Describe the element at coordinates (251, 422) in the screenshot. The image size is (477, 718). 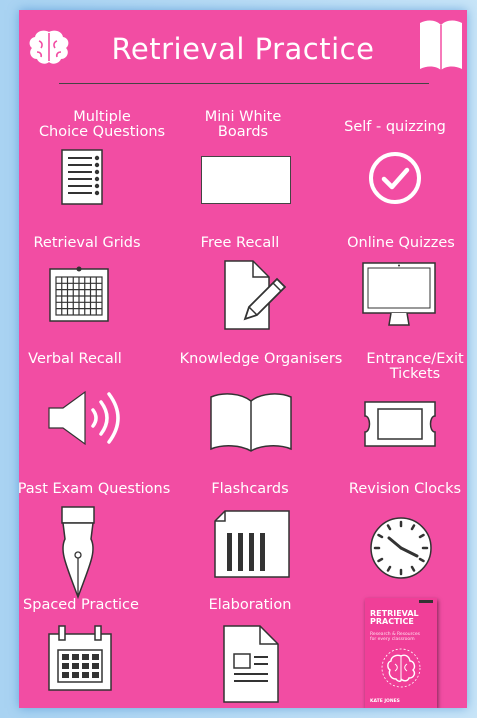
I see `open-book-icon` at that location.